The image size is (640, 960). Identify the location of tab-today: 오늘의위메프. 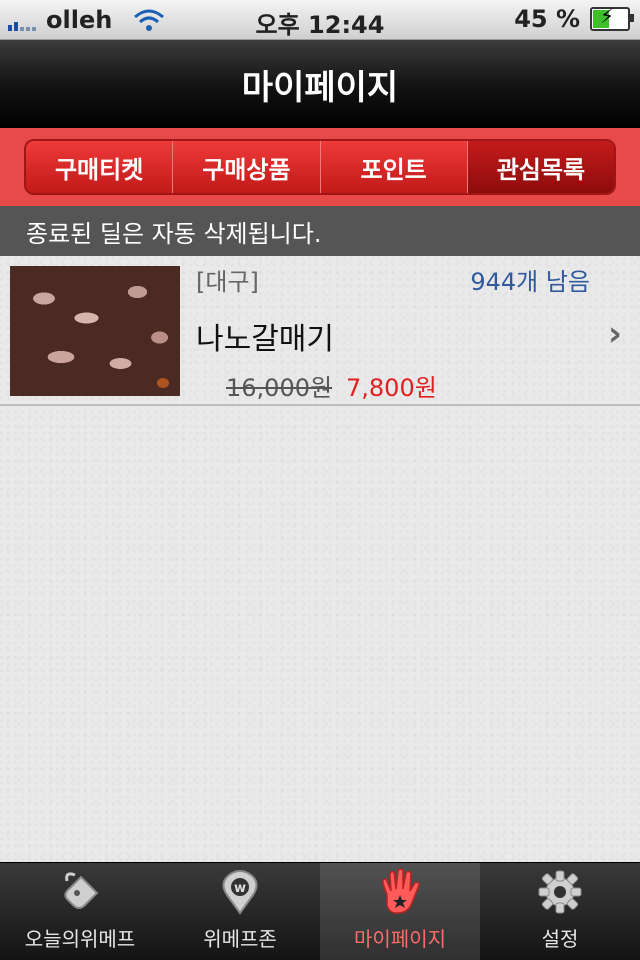
(80, 911).